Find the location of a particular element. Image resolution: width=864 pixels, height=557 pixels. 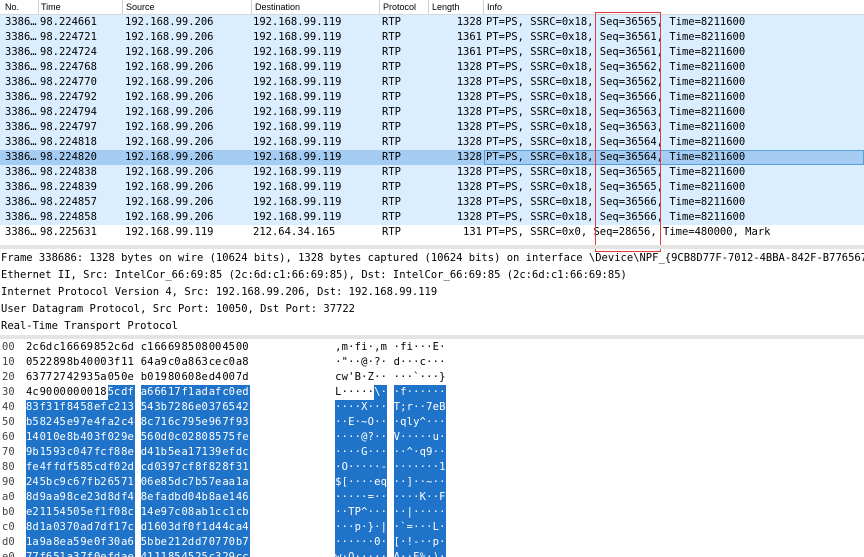

hex-byte: 66 is located at coordinates (74, 347).